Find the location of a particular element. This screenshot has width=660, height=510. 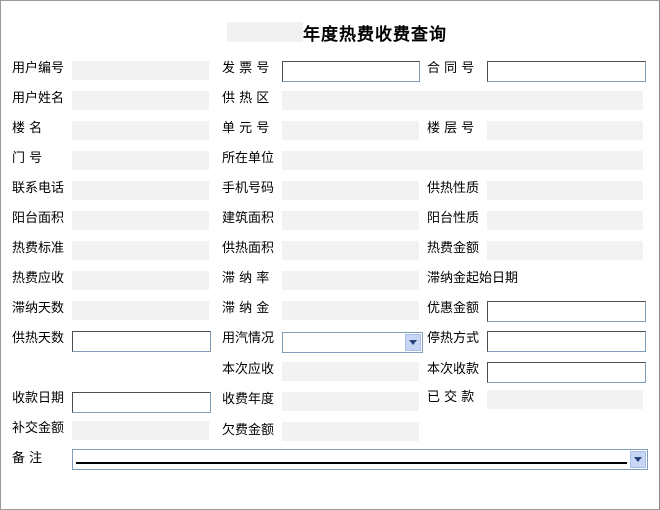

current-due-value is located at coordinates (350, 371).